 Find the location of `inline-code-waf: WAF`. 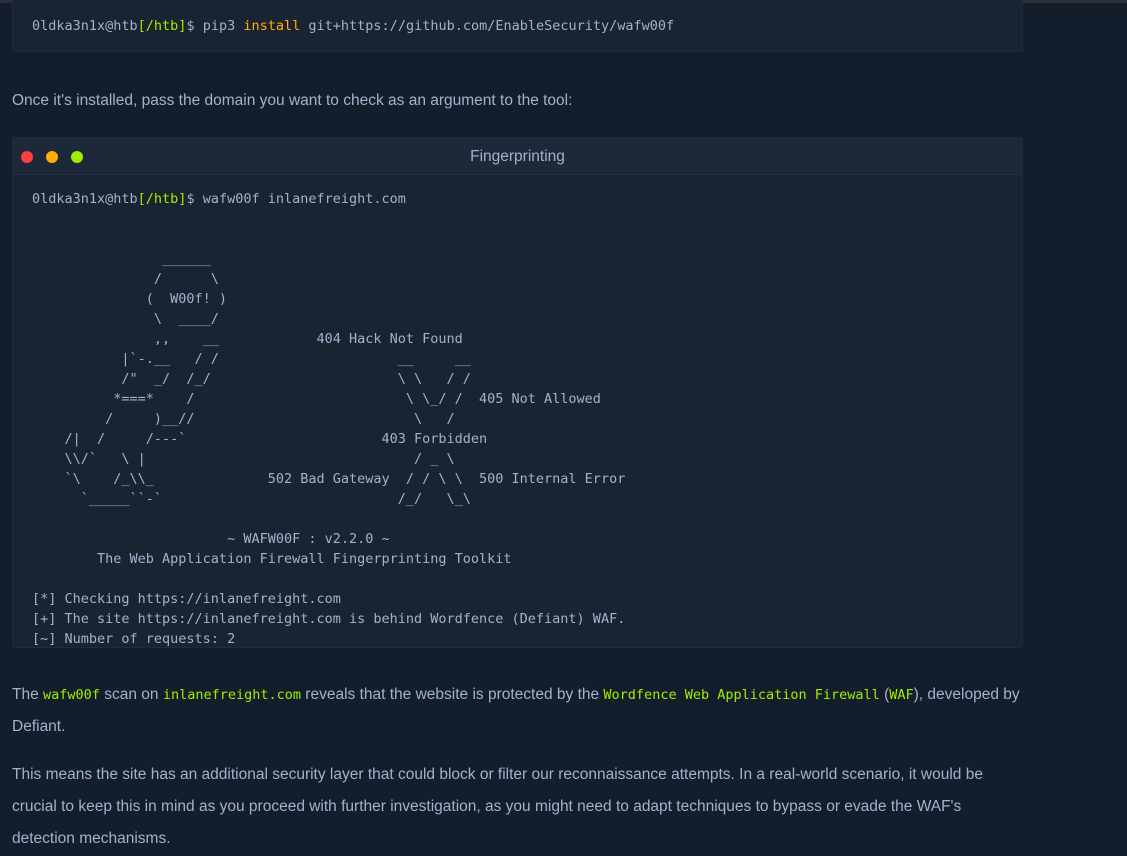

inline-code-waf: WAF is located at coordinates (901, 695).